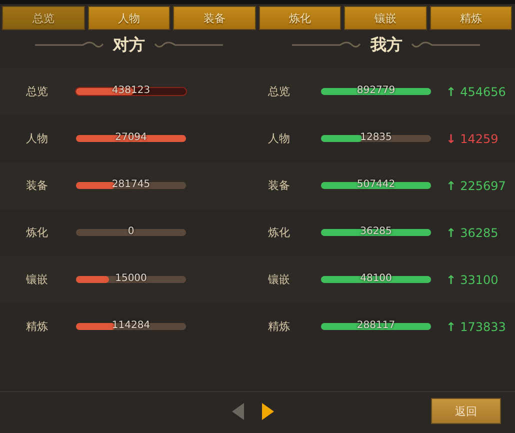 The width and height of the screenshot is (515, 433). I want to click on tab: 镶嵌, so click(385, 18).